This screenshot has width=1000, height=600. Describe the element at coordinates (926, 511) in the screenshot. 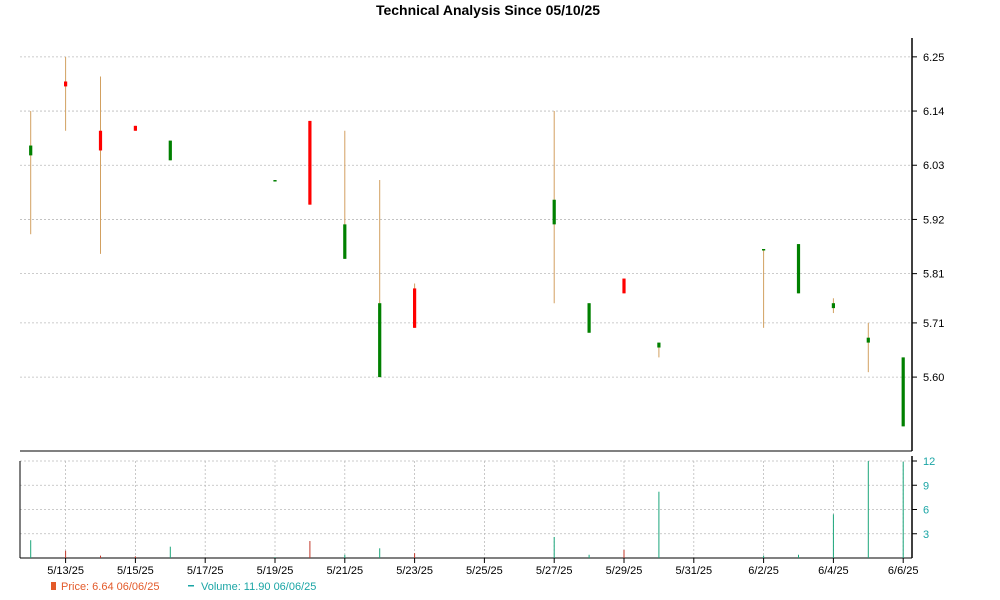

I see `volume-tick-label: 6` at that location.